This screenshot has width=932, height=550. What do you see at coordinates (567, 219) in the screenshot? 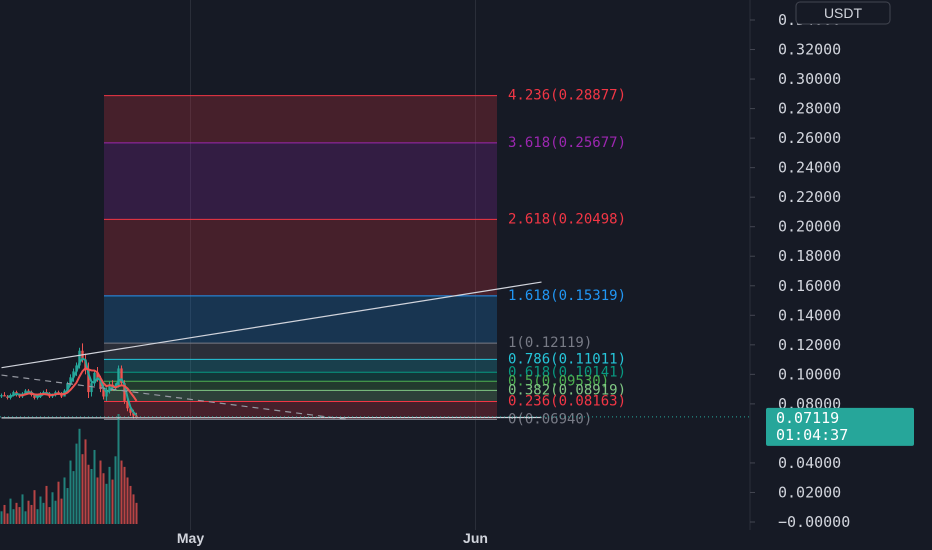
I see `fib-level-label: 2.618(0.20498)` at bounding box center [567, 219].